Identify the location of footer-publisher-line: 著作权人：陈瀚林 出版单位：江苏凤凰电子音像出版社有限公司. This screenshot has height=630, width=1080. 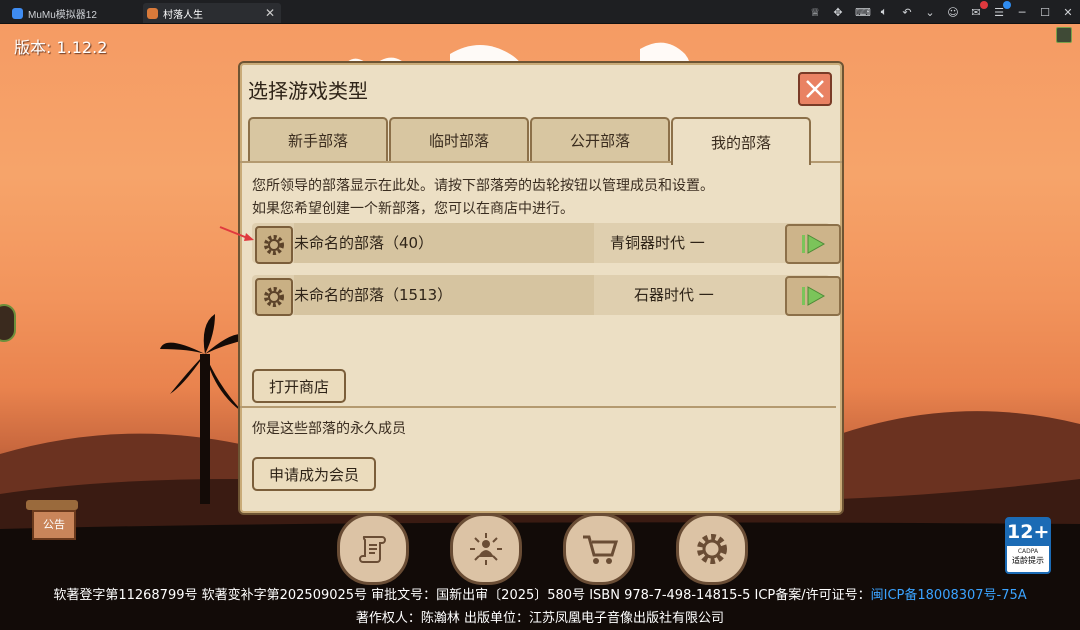
(540, 618).